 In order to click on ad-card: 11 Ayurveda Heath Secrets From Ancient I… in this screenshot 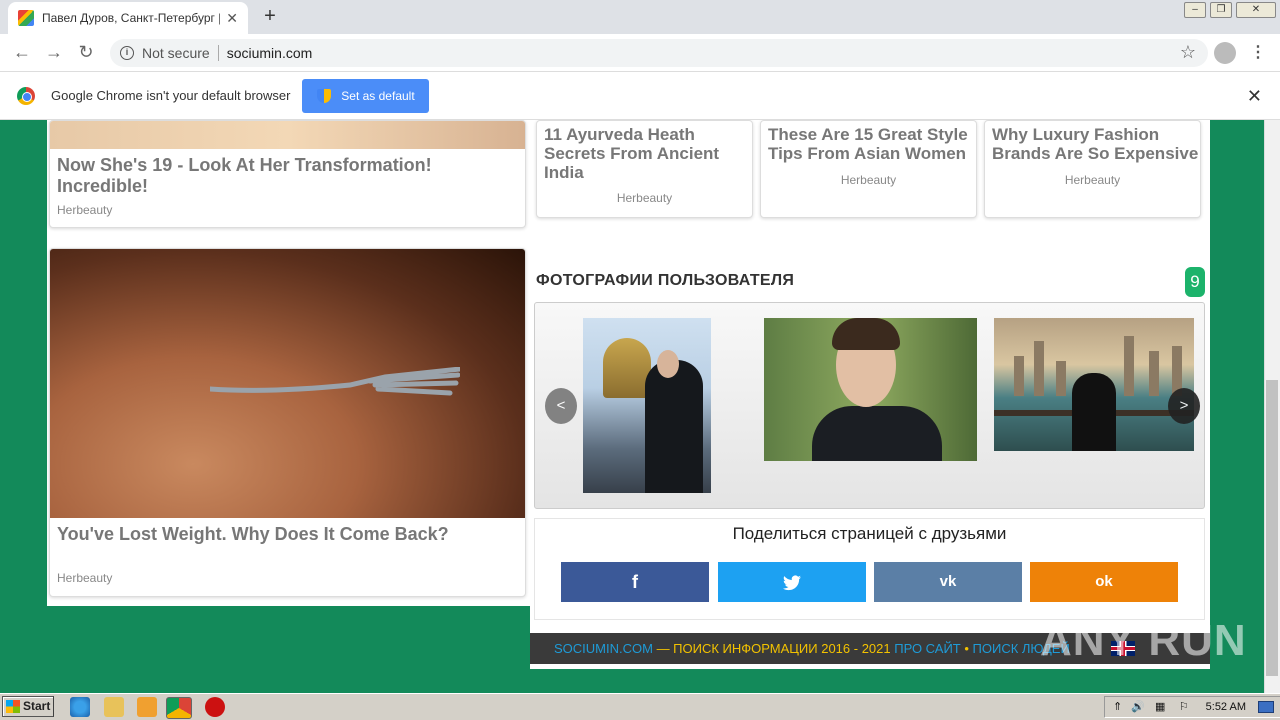, I will do `click(644, 169)`.